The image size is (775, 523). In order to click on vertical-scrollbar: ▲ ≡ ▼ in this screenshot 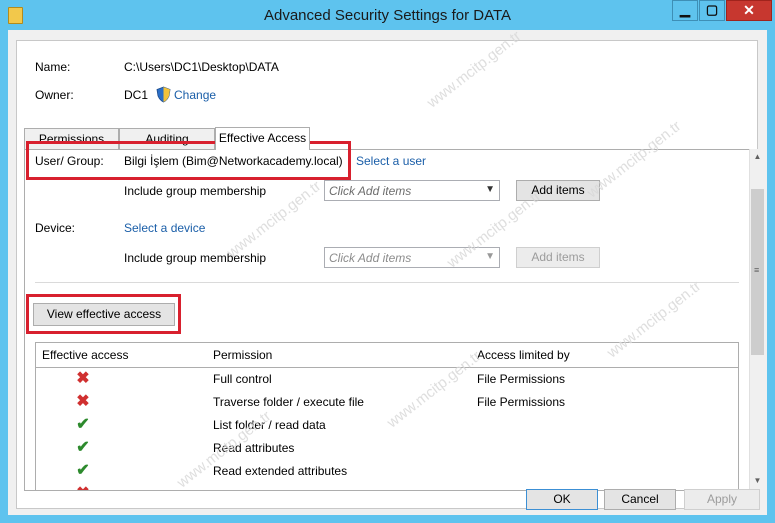, I will do `click(757, 319)`.